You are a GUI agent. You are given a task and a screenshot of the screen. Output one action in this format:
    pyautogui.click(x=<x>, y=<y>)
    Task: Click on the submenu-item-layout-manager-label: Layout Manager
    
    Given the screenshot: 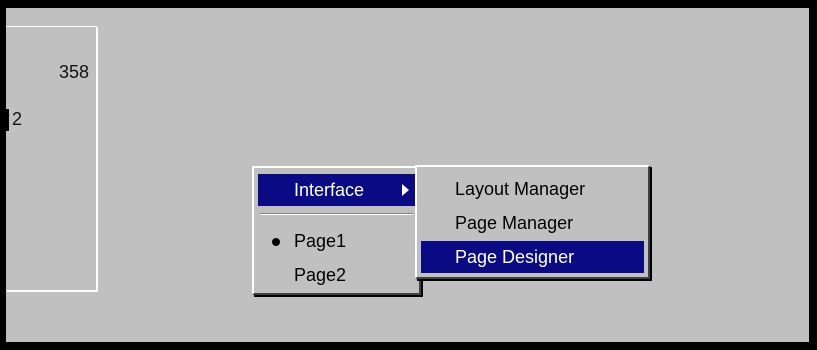 What is the action you would take?
    pyautogui.click(x=520, y=189)
    